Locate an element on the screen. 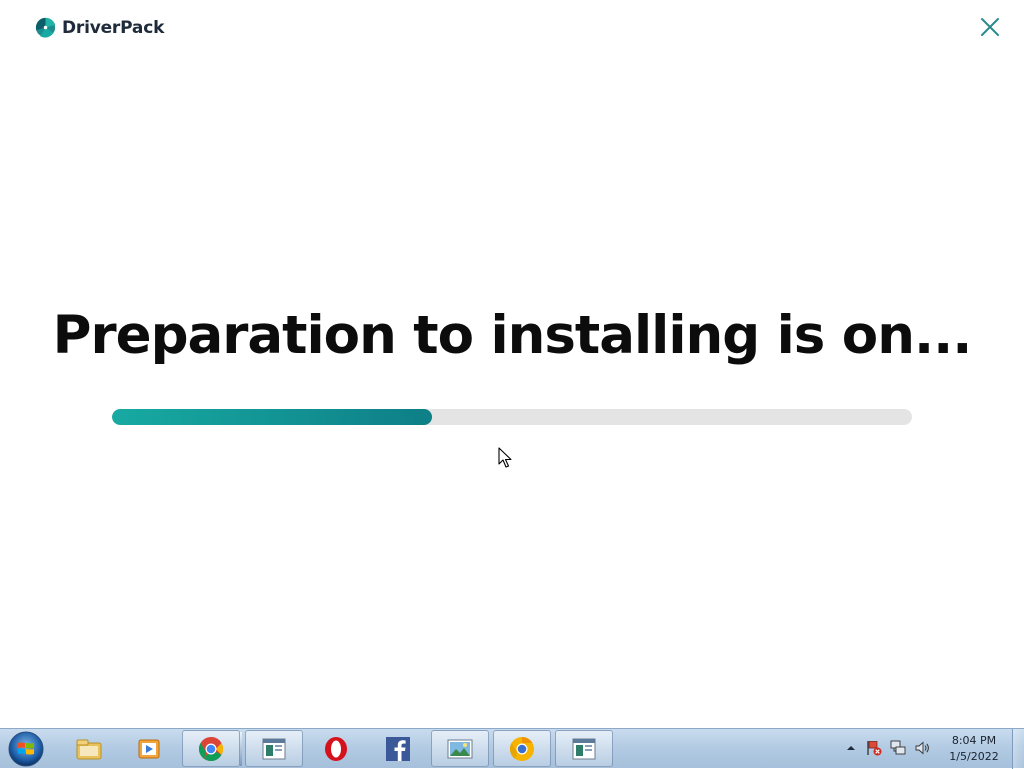  windows-start-icon is located at coordinates (26, 749).